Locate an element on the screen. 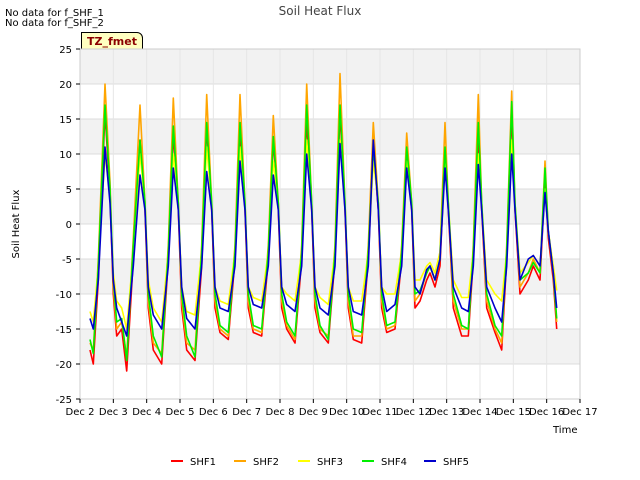  chart-title: Soil Heat Flux is located at coordinates (320, 11).